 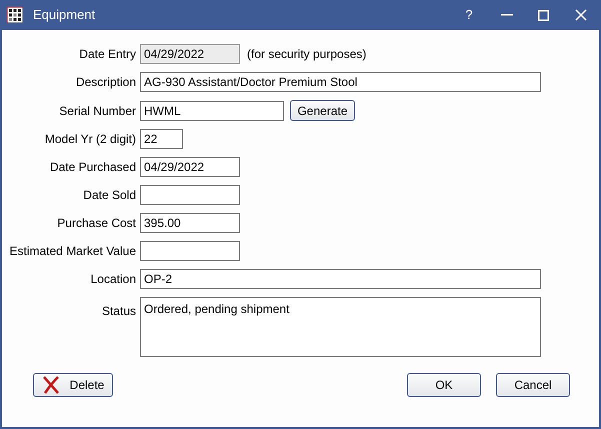 What do you see at coordinates (581, 15) in the screenshot?
I see `close-icon` at bounding box center [581, 15].